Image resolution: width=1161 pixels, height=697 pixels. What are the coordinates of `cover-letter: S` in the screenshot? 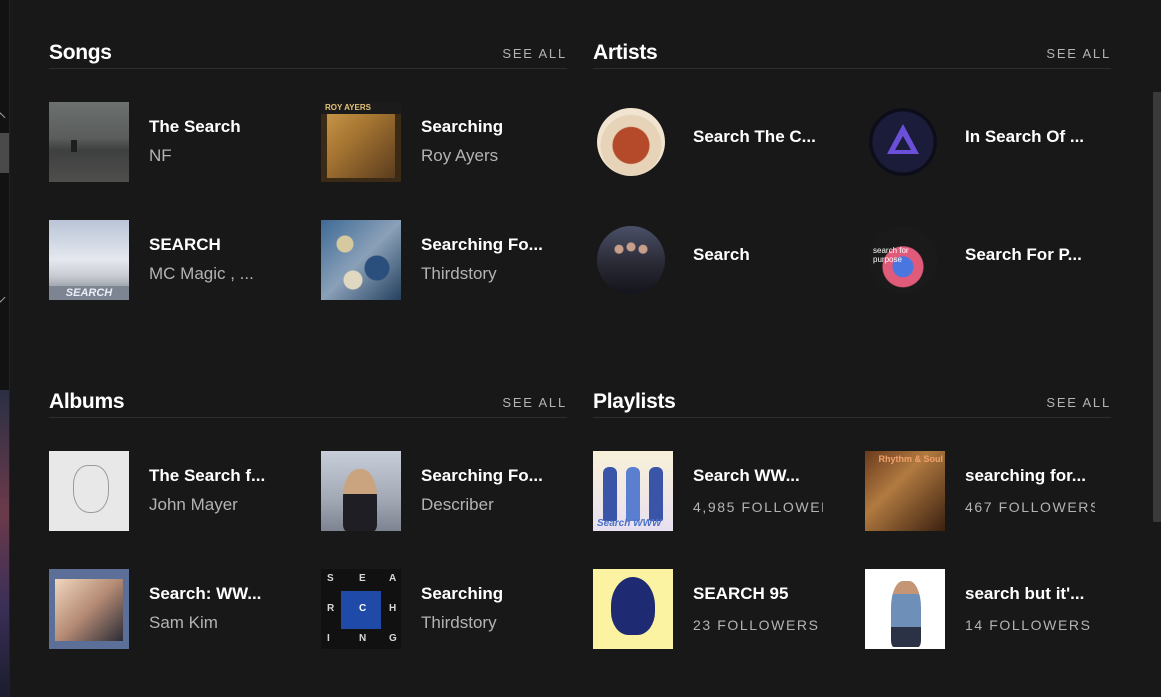 It's located at (330, 578).